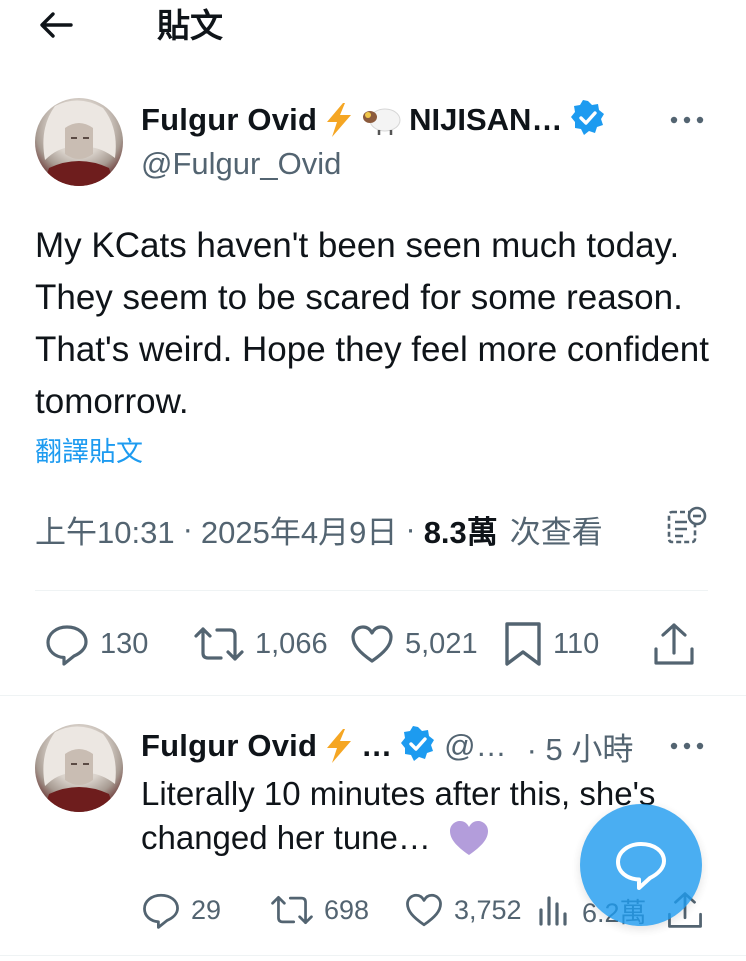  What do you see at coordinates (580, 746) in the screenshot?
I see `reply-time: · 5 小時` at bounding box center [580, 746].